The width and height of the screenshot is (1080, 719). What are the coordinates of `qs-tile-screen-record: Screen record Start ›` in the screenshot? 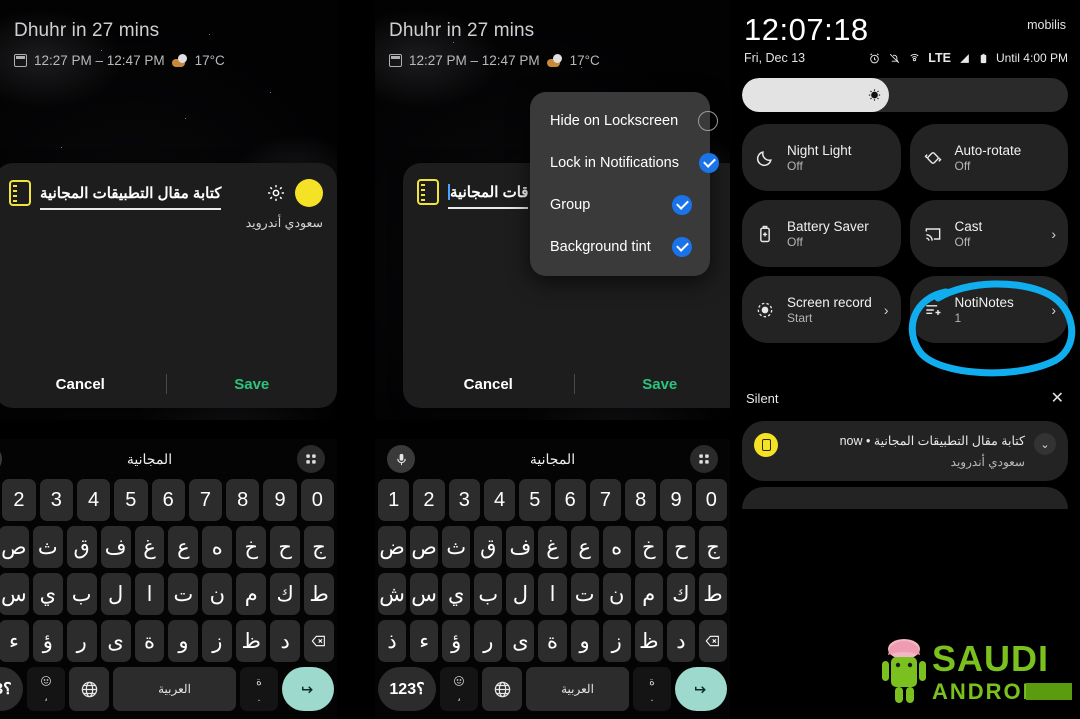 It's located at (821, 309).